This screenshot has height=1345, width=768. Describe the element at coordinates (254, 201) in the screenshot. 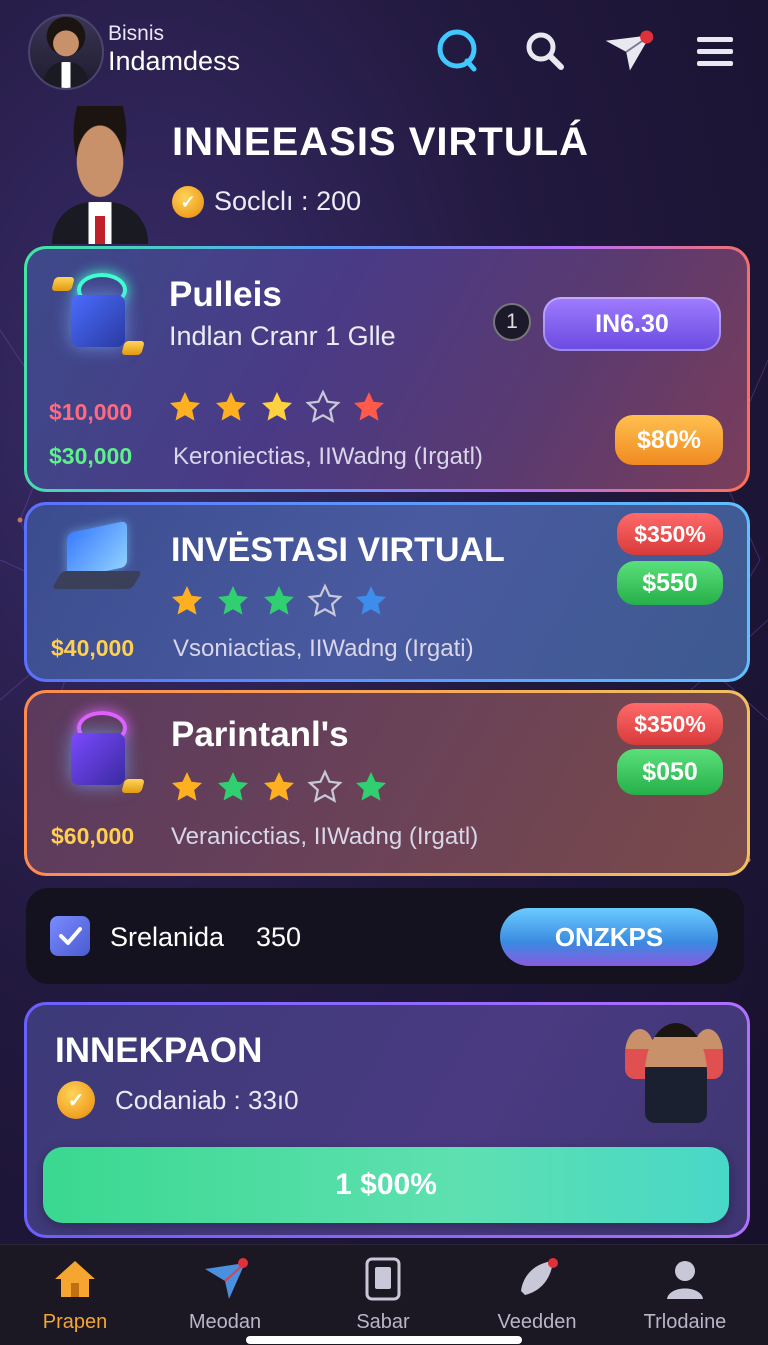

I see `coin-balance-label: Soclclı` at that location.